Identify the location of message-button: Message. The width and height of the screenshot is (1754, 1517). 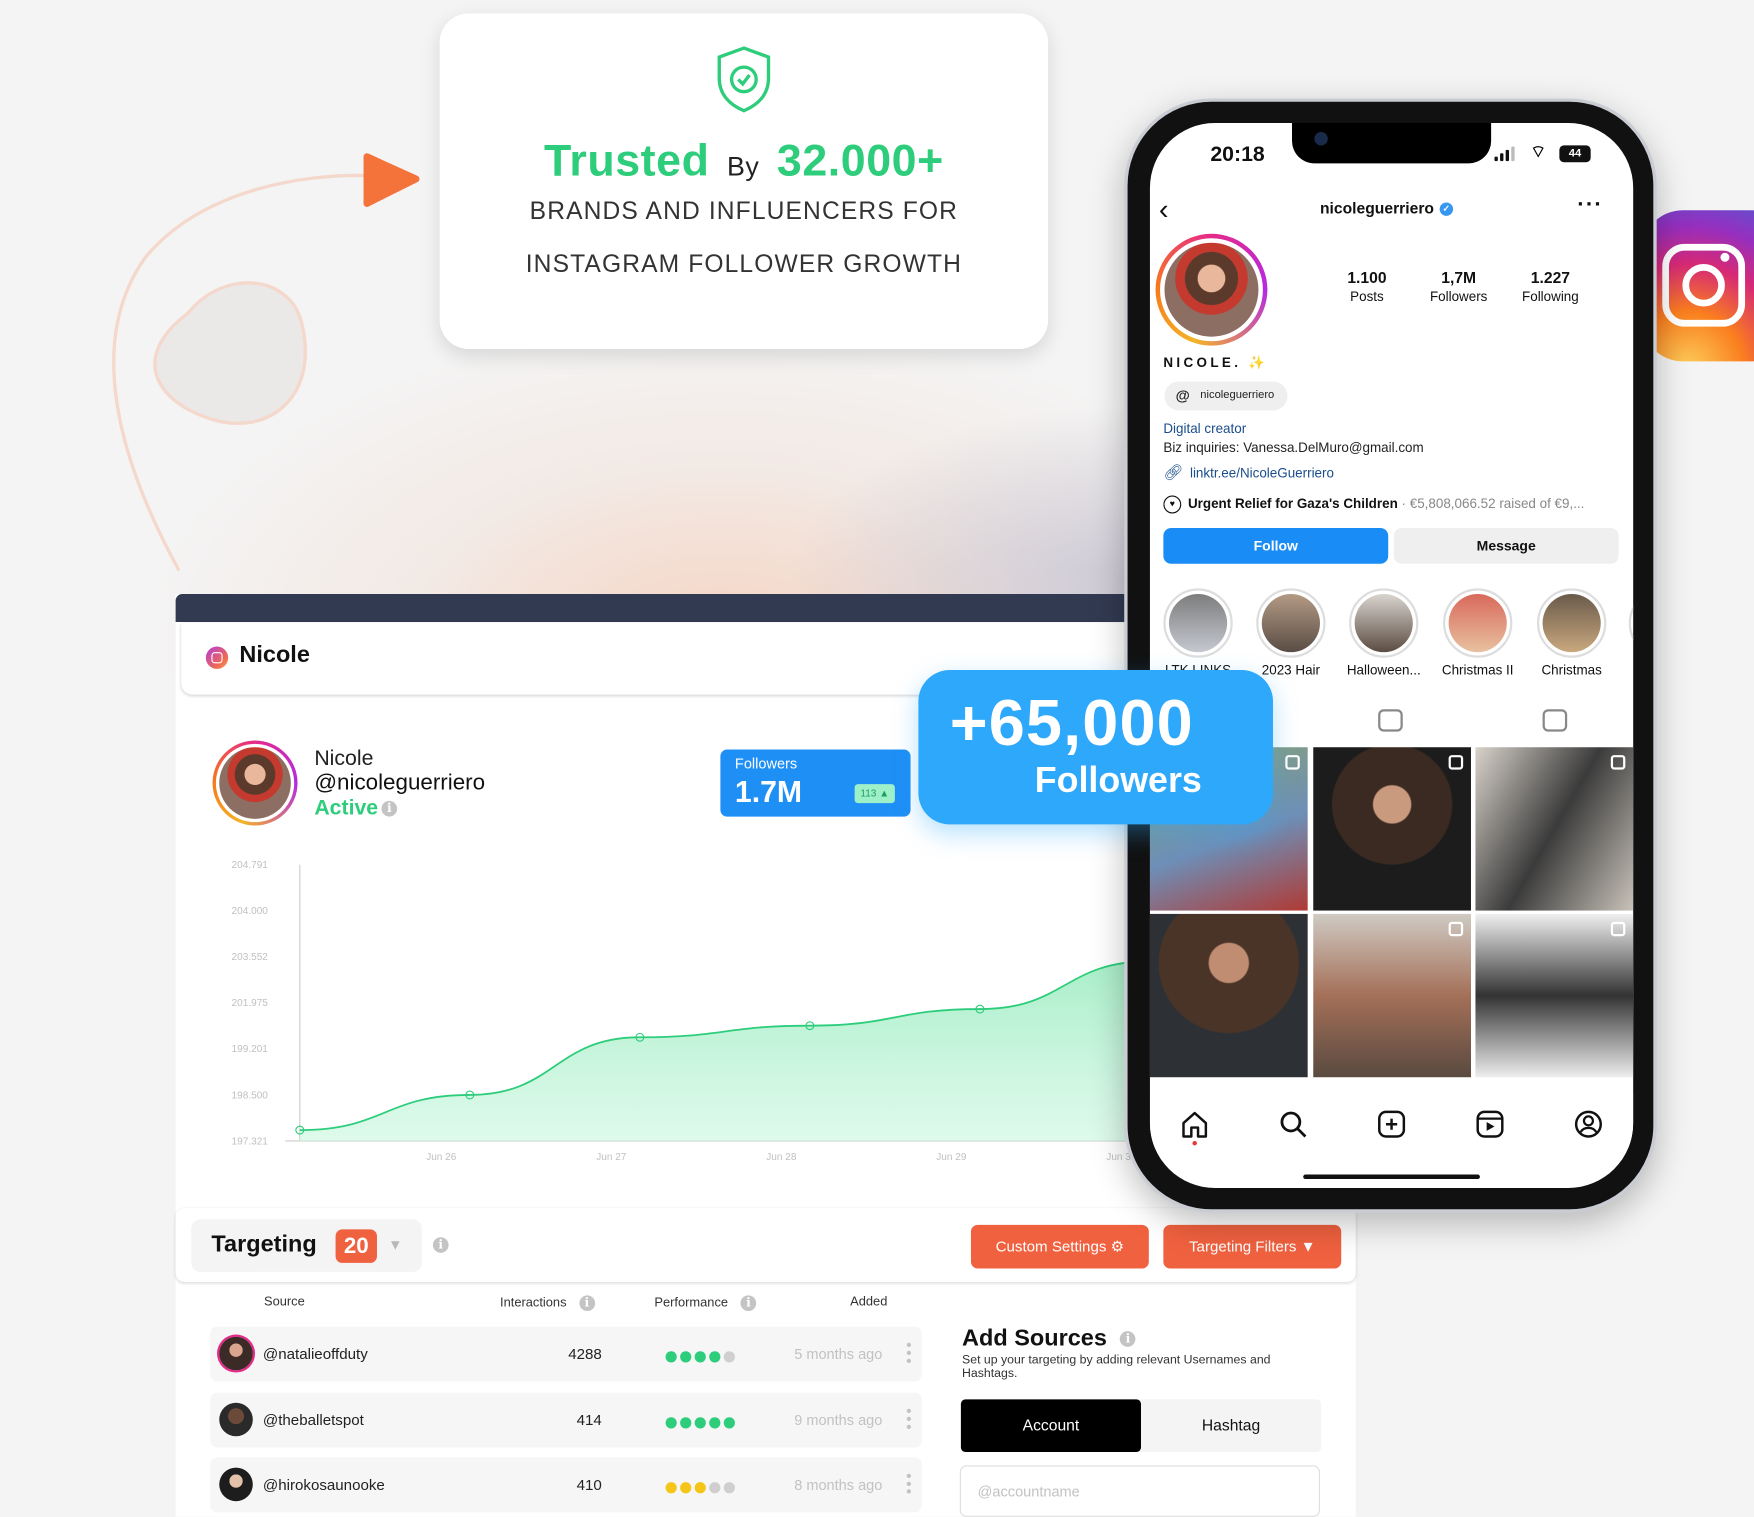
(1506, 545).